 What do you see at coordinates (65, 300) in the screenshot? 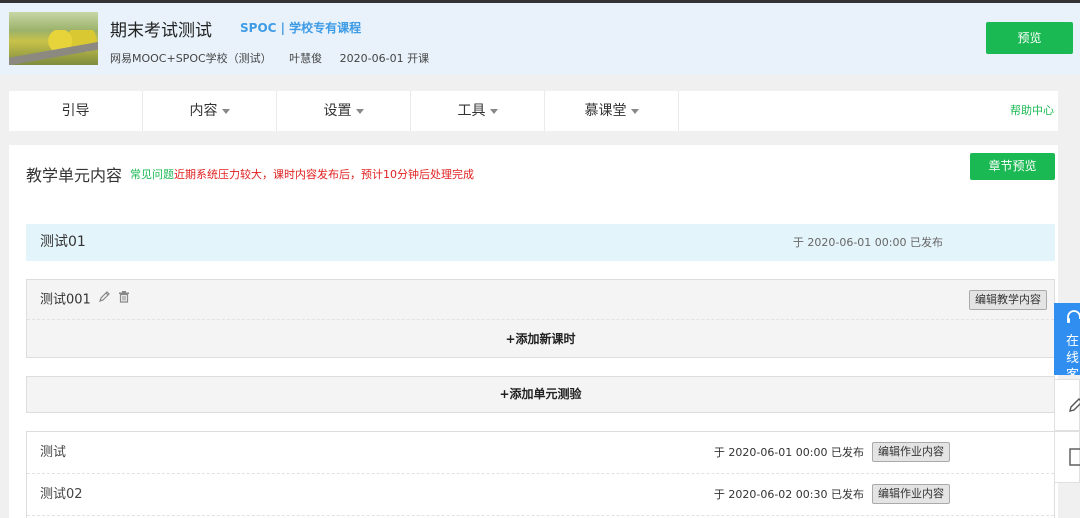
I see `lesson-name: 测试001` at bounding box center [65, 300].